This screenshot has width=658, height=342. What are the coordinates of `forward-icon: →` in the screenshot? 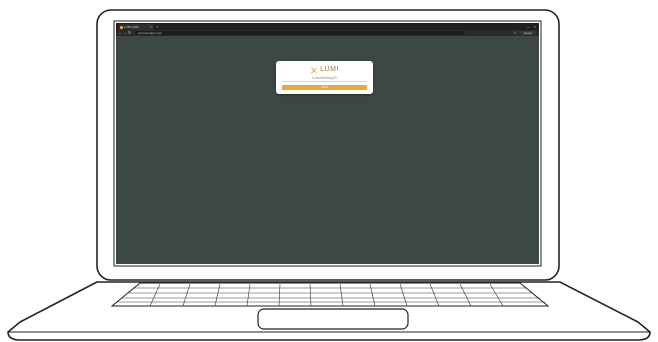 It's located at (125, 33).